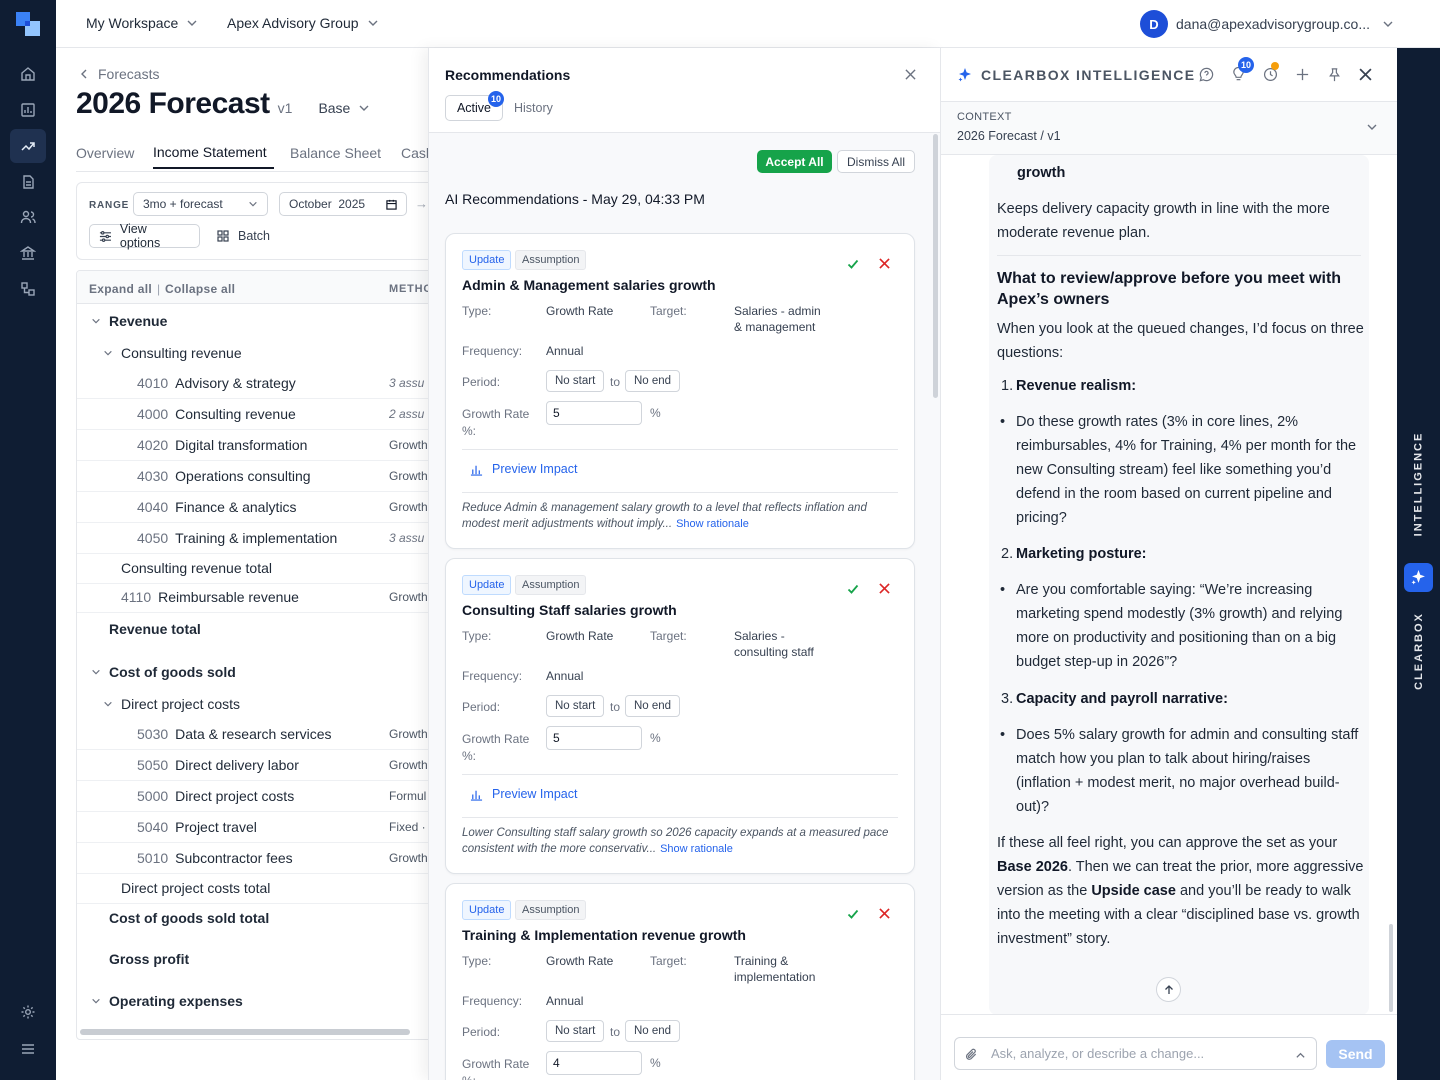 Image resolution: width=1440 pixels, height=1080 pixels. Describe the element at coordinates (407, 796) in the screenshot. I see `method-value: Formul` at that location.